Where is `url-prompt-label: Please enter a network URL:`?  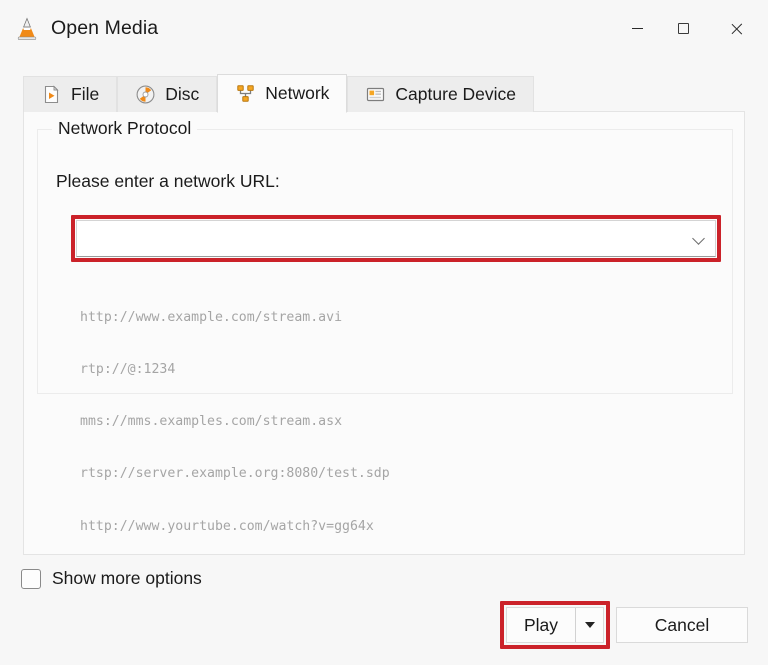 url-prompt-label: Please enter a network URL: is located at coordinates (168, 181).